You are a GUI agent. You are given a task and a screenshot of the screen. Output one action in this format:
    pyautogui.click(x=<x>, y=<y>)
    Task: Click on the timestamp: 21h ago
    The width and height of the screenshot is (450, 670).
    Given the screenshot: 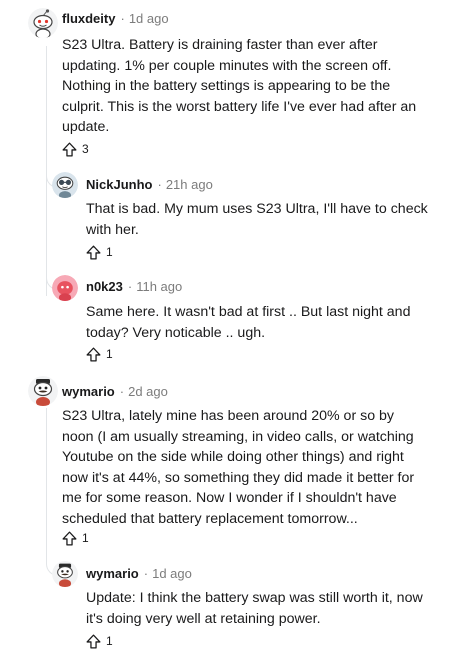 What is the action you would take?
    pyautogui.click(x=189, y=184)
    